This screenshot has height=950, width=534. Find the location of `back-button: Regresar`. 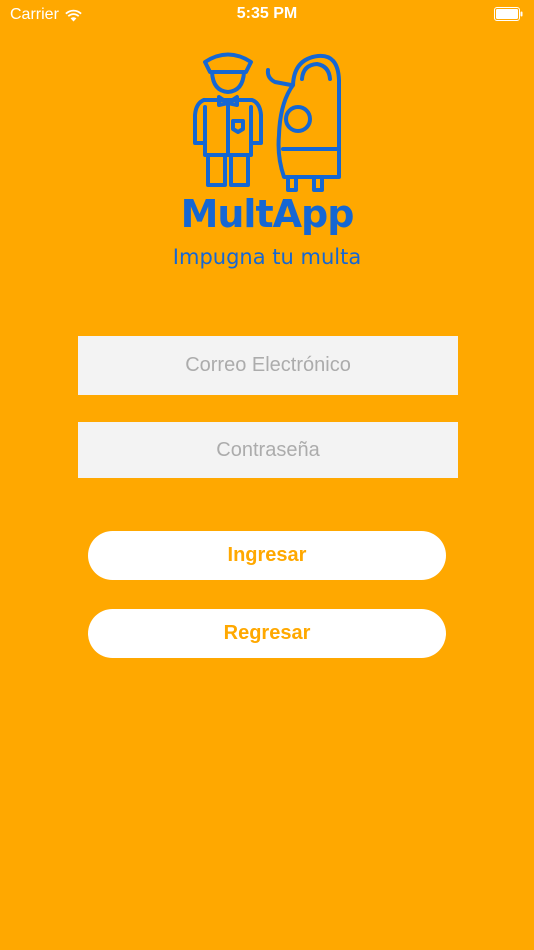

back-button: Regresar is located at coordinates (267, 633).